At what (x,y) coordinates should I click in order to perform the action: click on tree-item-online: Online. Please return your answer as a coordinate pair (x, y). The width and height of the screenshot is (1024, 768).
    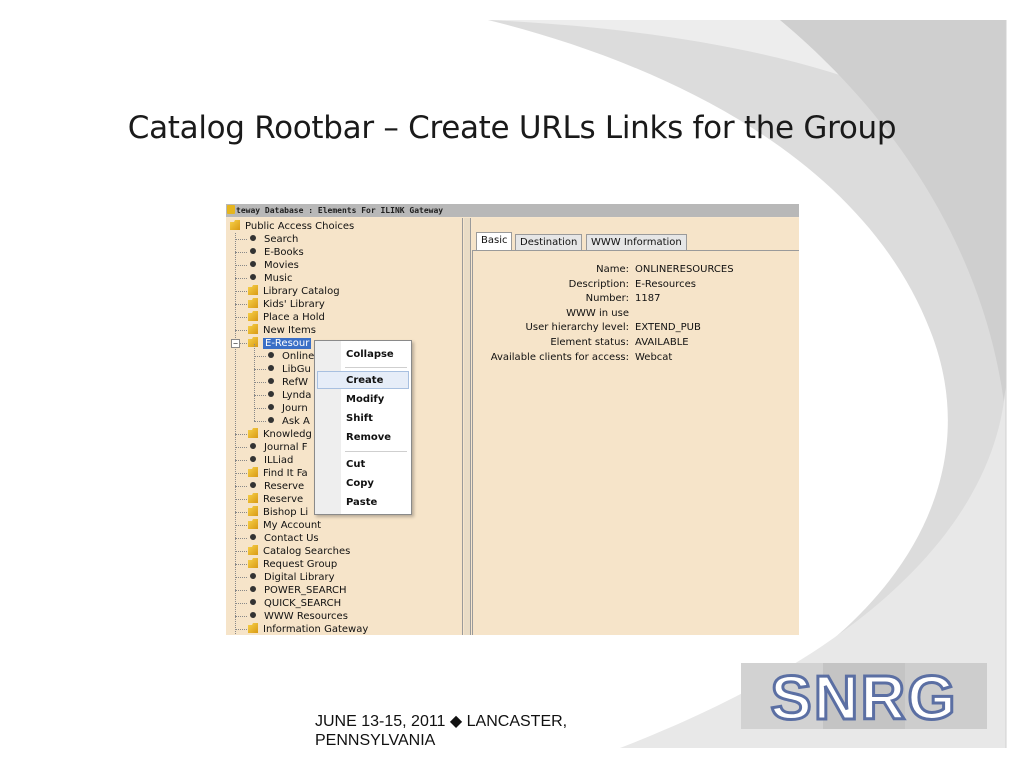
    Looking at the image, I should click on (290, 356).